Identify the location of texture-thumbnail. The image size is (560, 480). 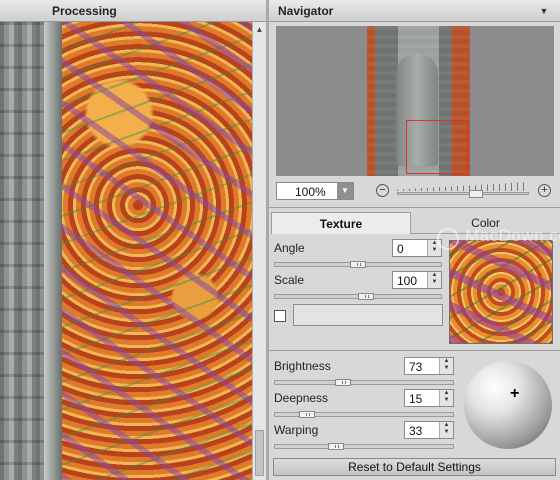
(501, 292).